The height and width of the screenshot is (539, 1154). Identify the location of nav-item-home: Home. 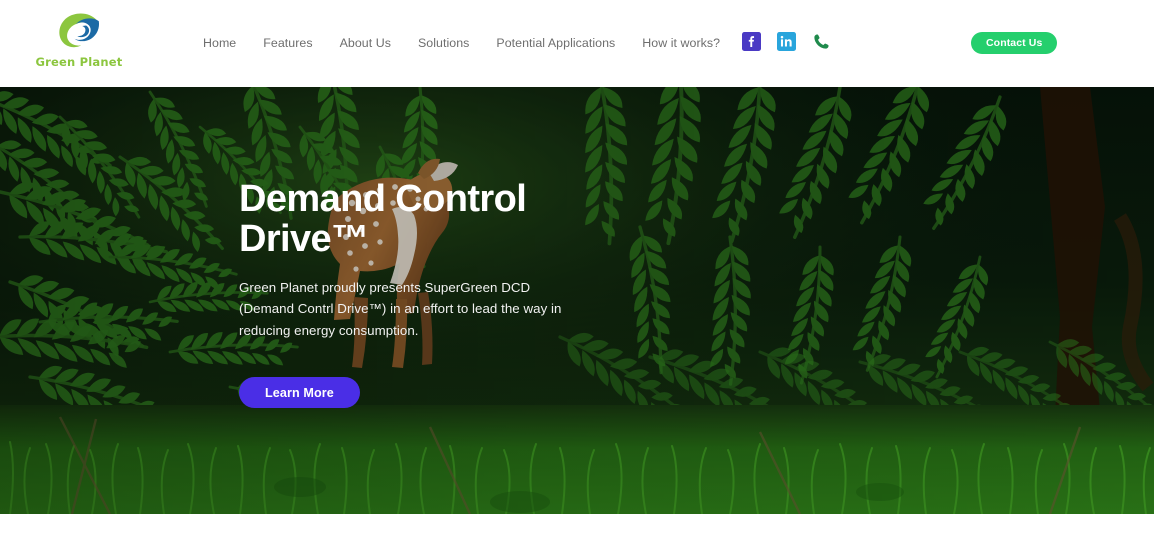
(226, 43).